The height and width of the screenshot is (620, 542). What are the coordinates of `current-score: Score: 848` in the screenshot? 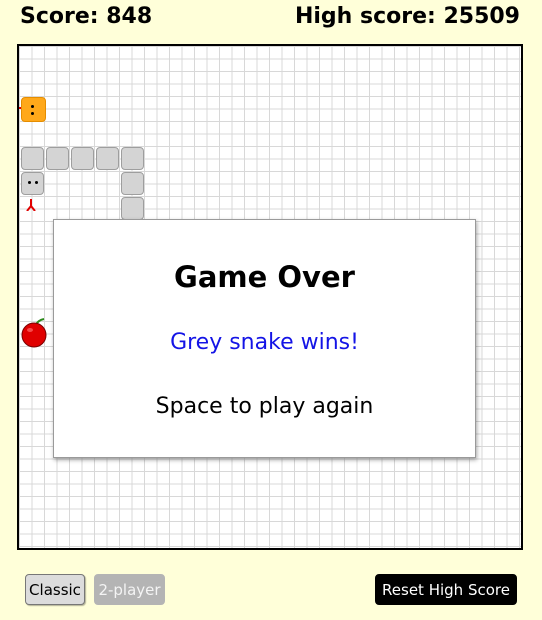 It's located at (86, 16).